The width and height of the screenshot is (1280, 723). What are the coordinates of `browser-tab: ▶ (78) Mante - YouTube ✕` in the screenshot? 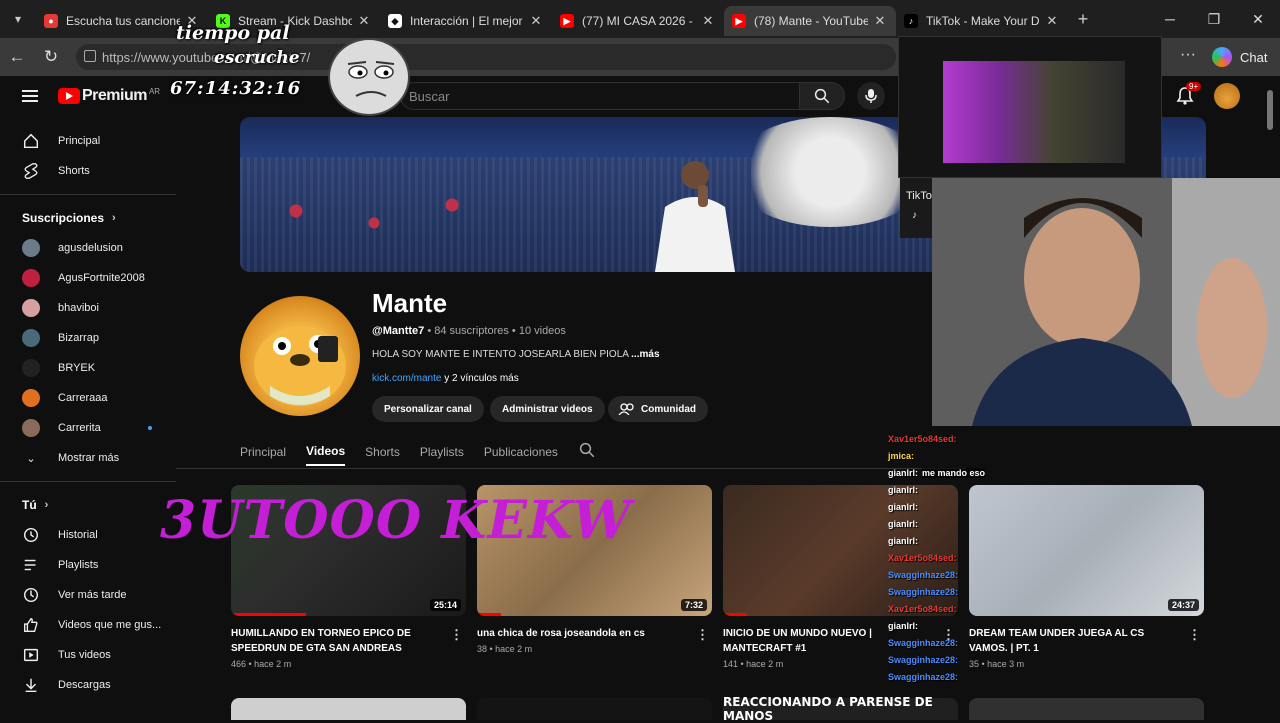 It's located at (810, 21).